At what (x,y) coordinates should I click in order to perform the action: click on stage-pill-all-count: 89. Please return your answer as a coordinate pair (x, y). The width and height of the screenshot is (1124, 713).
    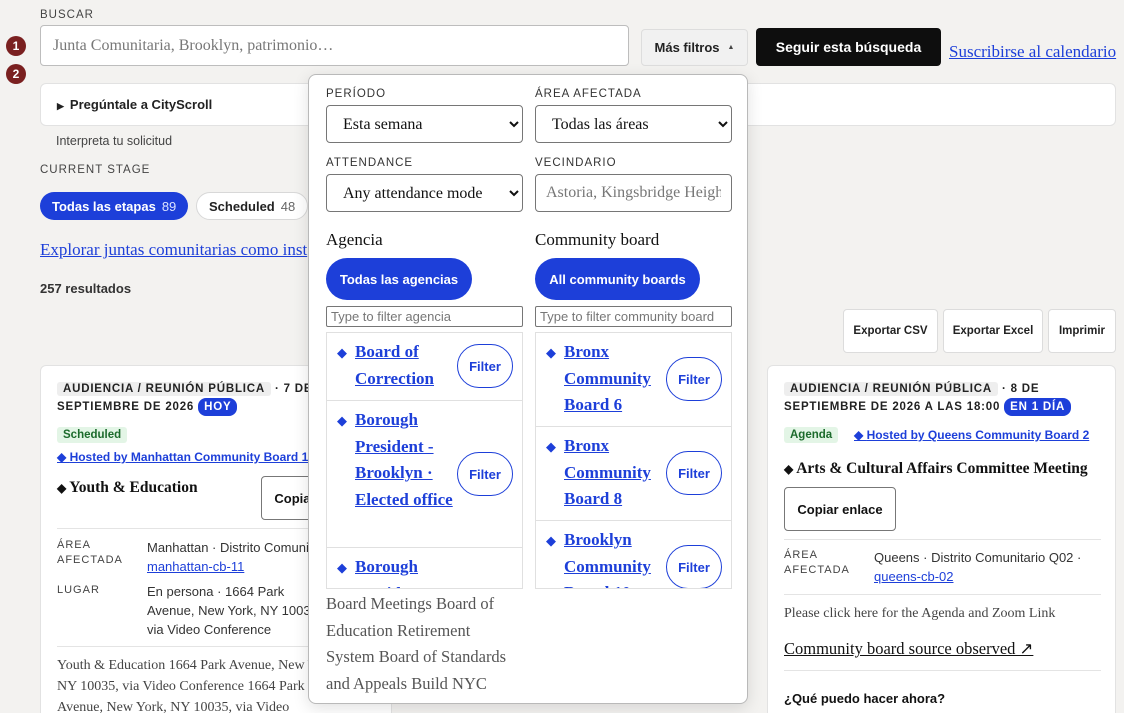
    Looking at the image, I should click on (169, 206).